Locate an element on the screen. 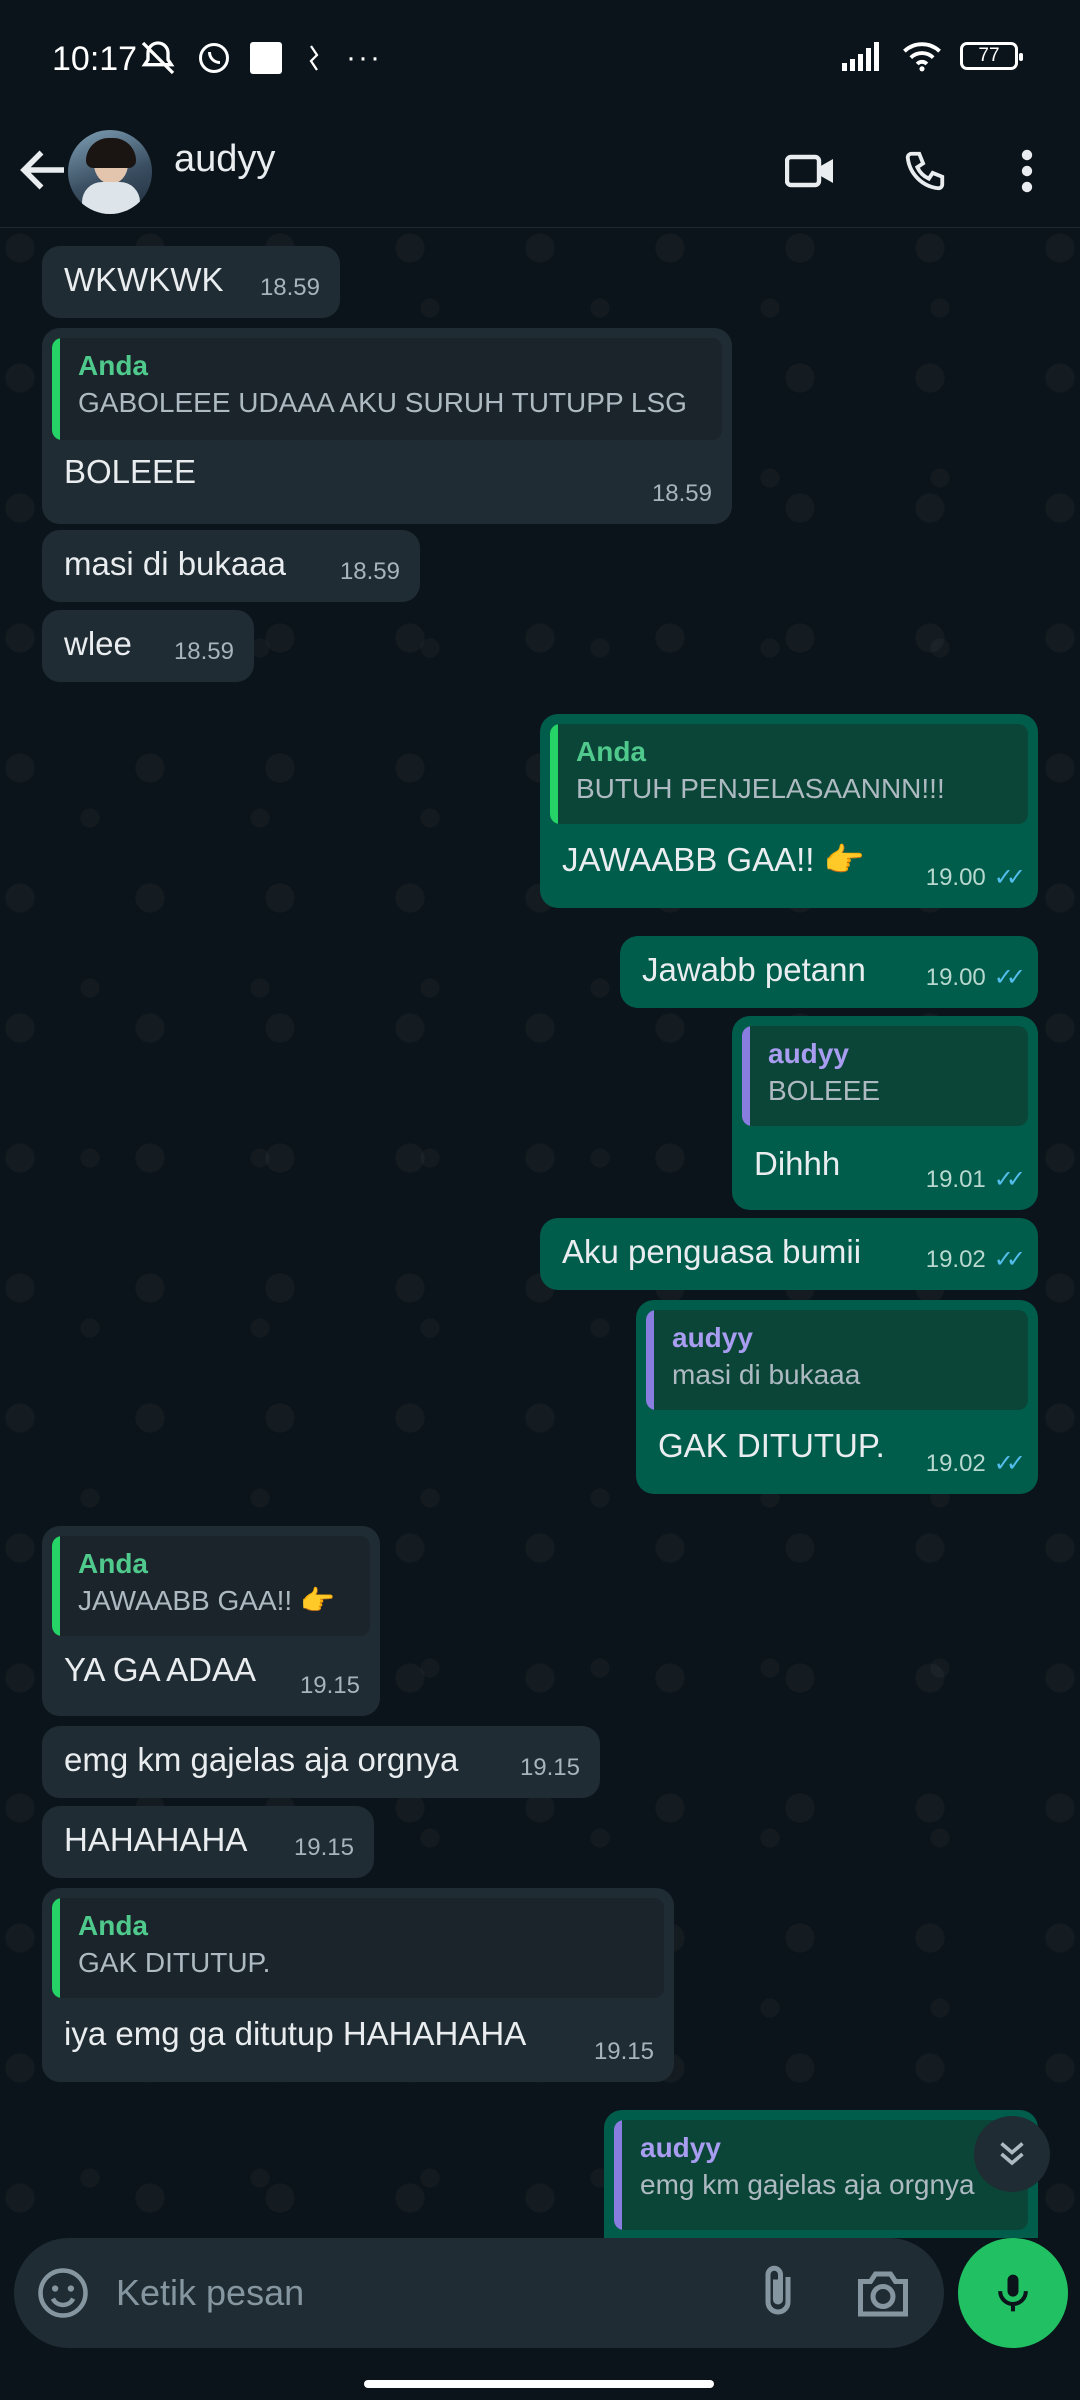 This screenshot has height=2400, width=1080. kebab-menu-icon is located at coordinates (1027, 171).